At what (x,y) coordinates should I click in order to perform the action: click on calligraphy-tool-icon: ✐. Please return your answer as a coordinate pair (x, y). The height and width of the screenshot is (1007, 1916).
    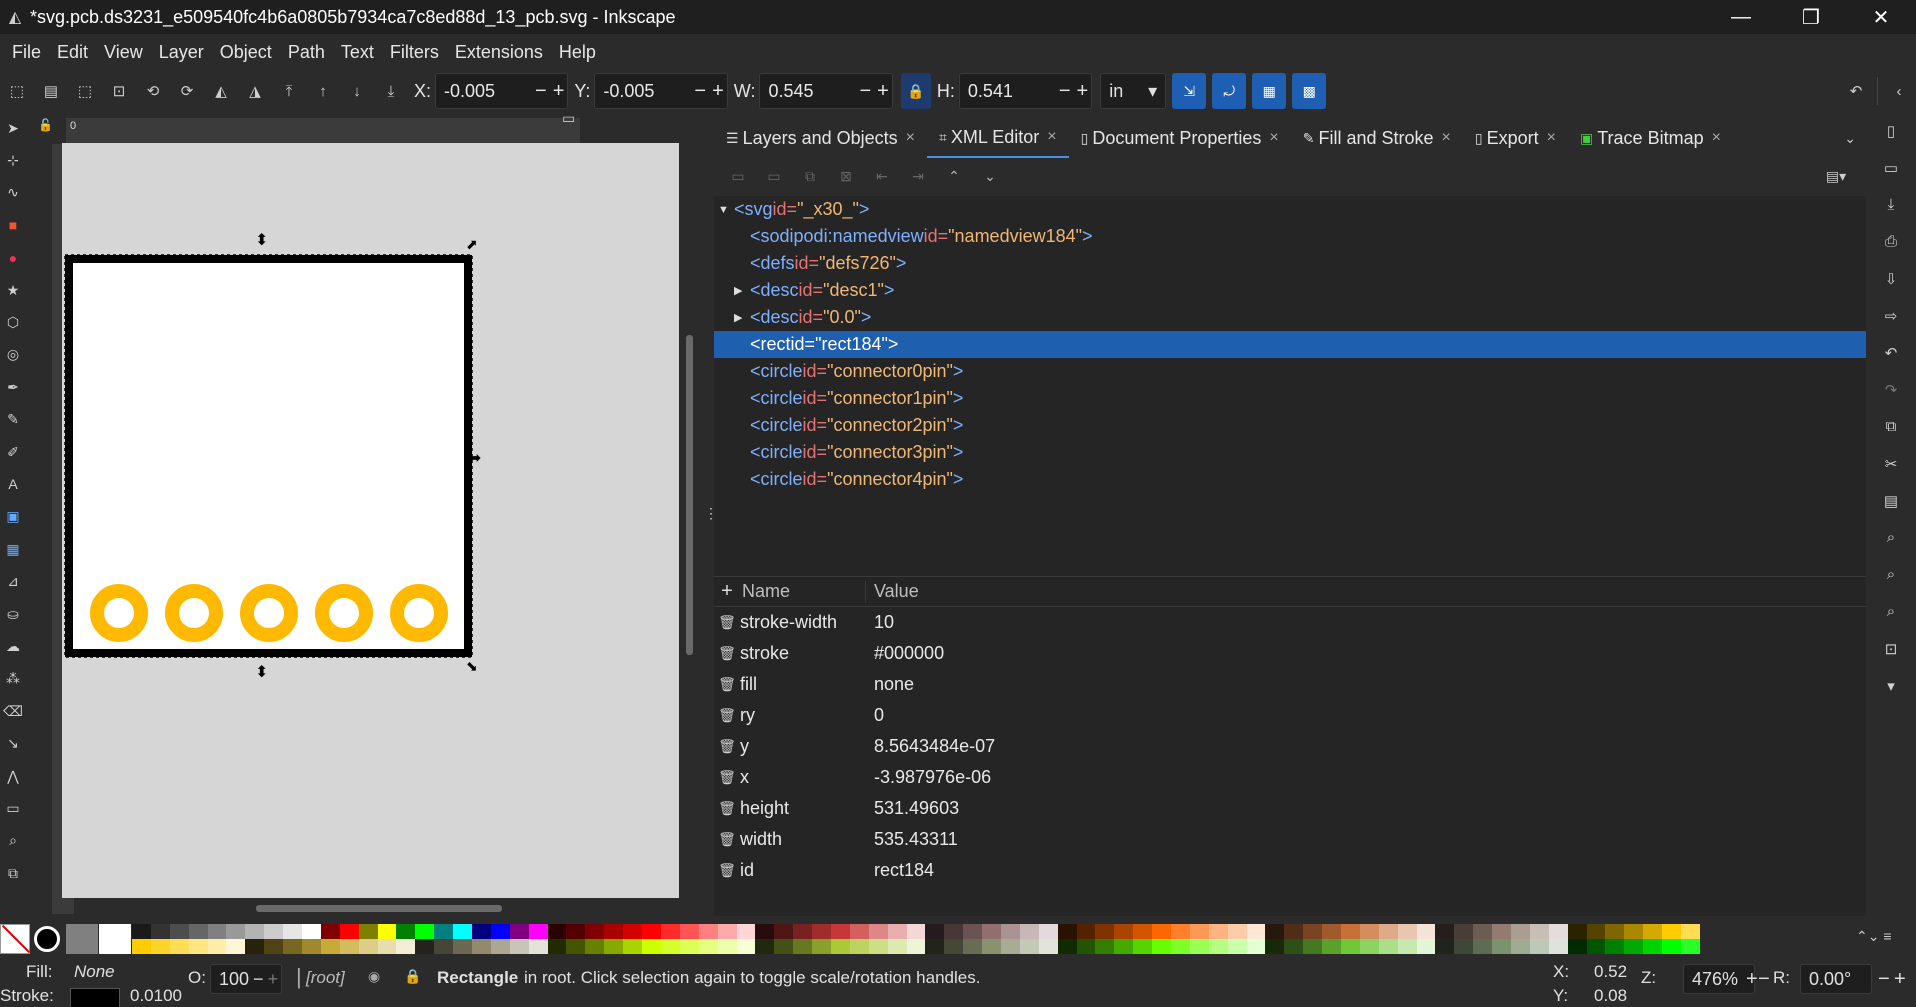
    Looking at the image, I should click on (13, 452).